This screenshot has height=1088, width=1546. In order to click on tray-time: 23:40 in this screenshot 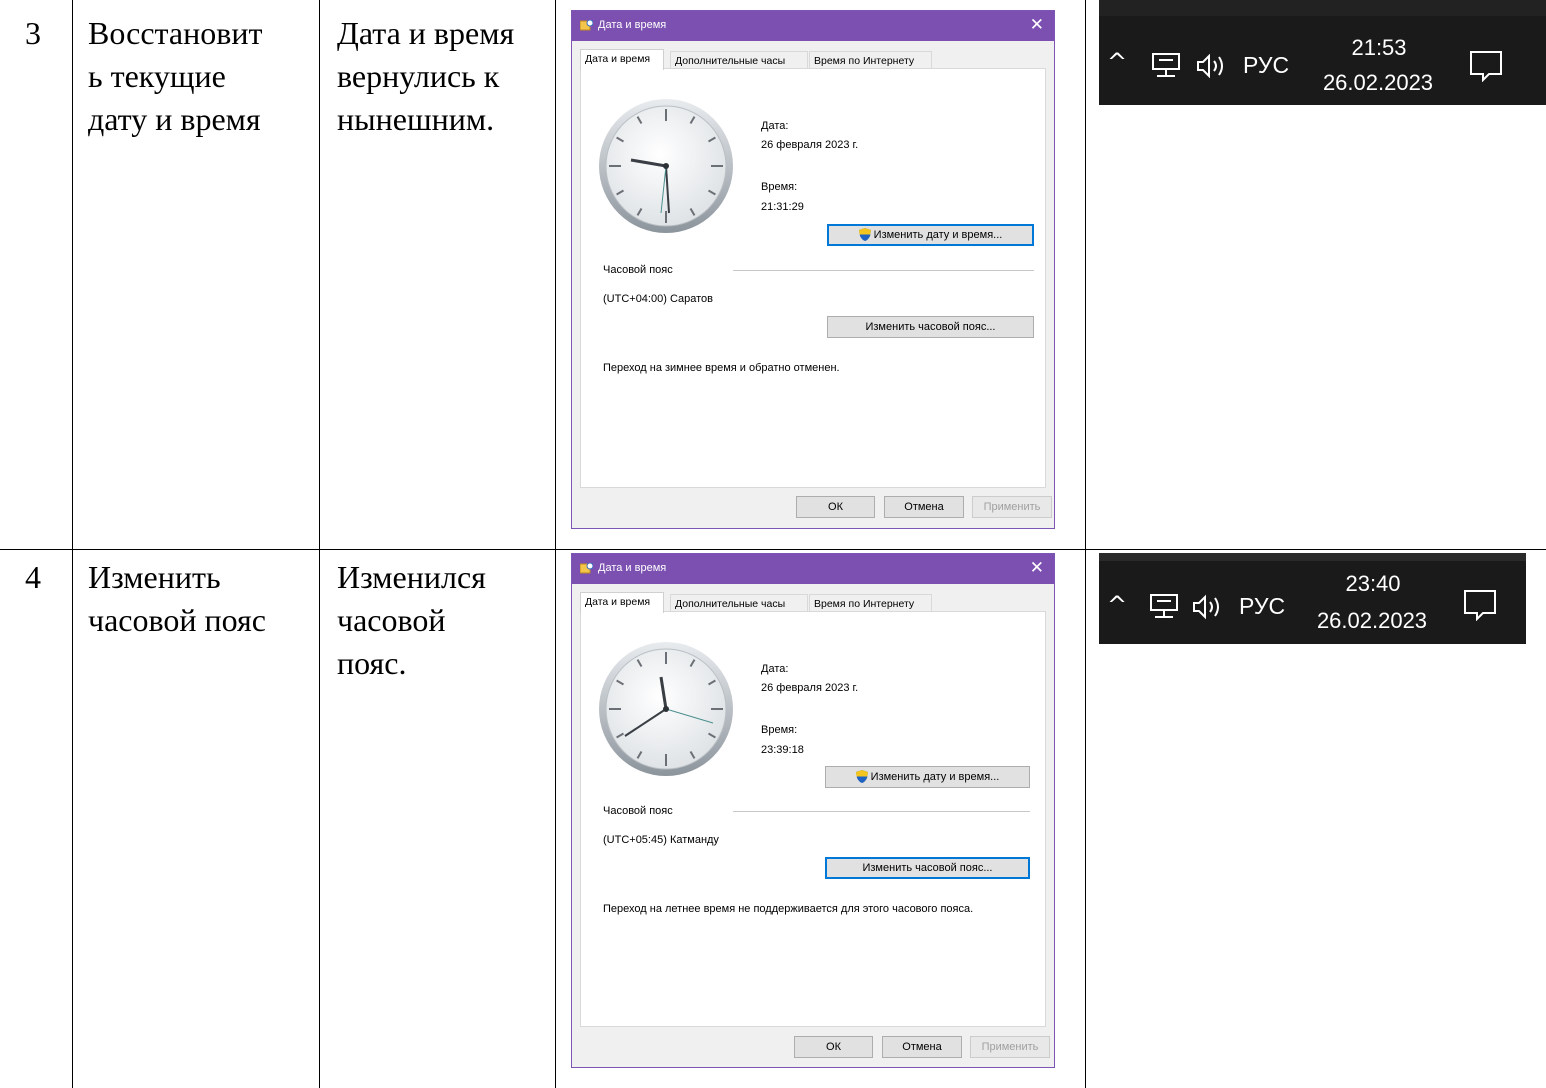, I will do `click(1373, 584)`.